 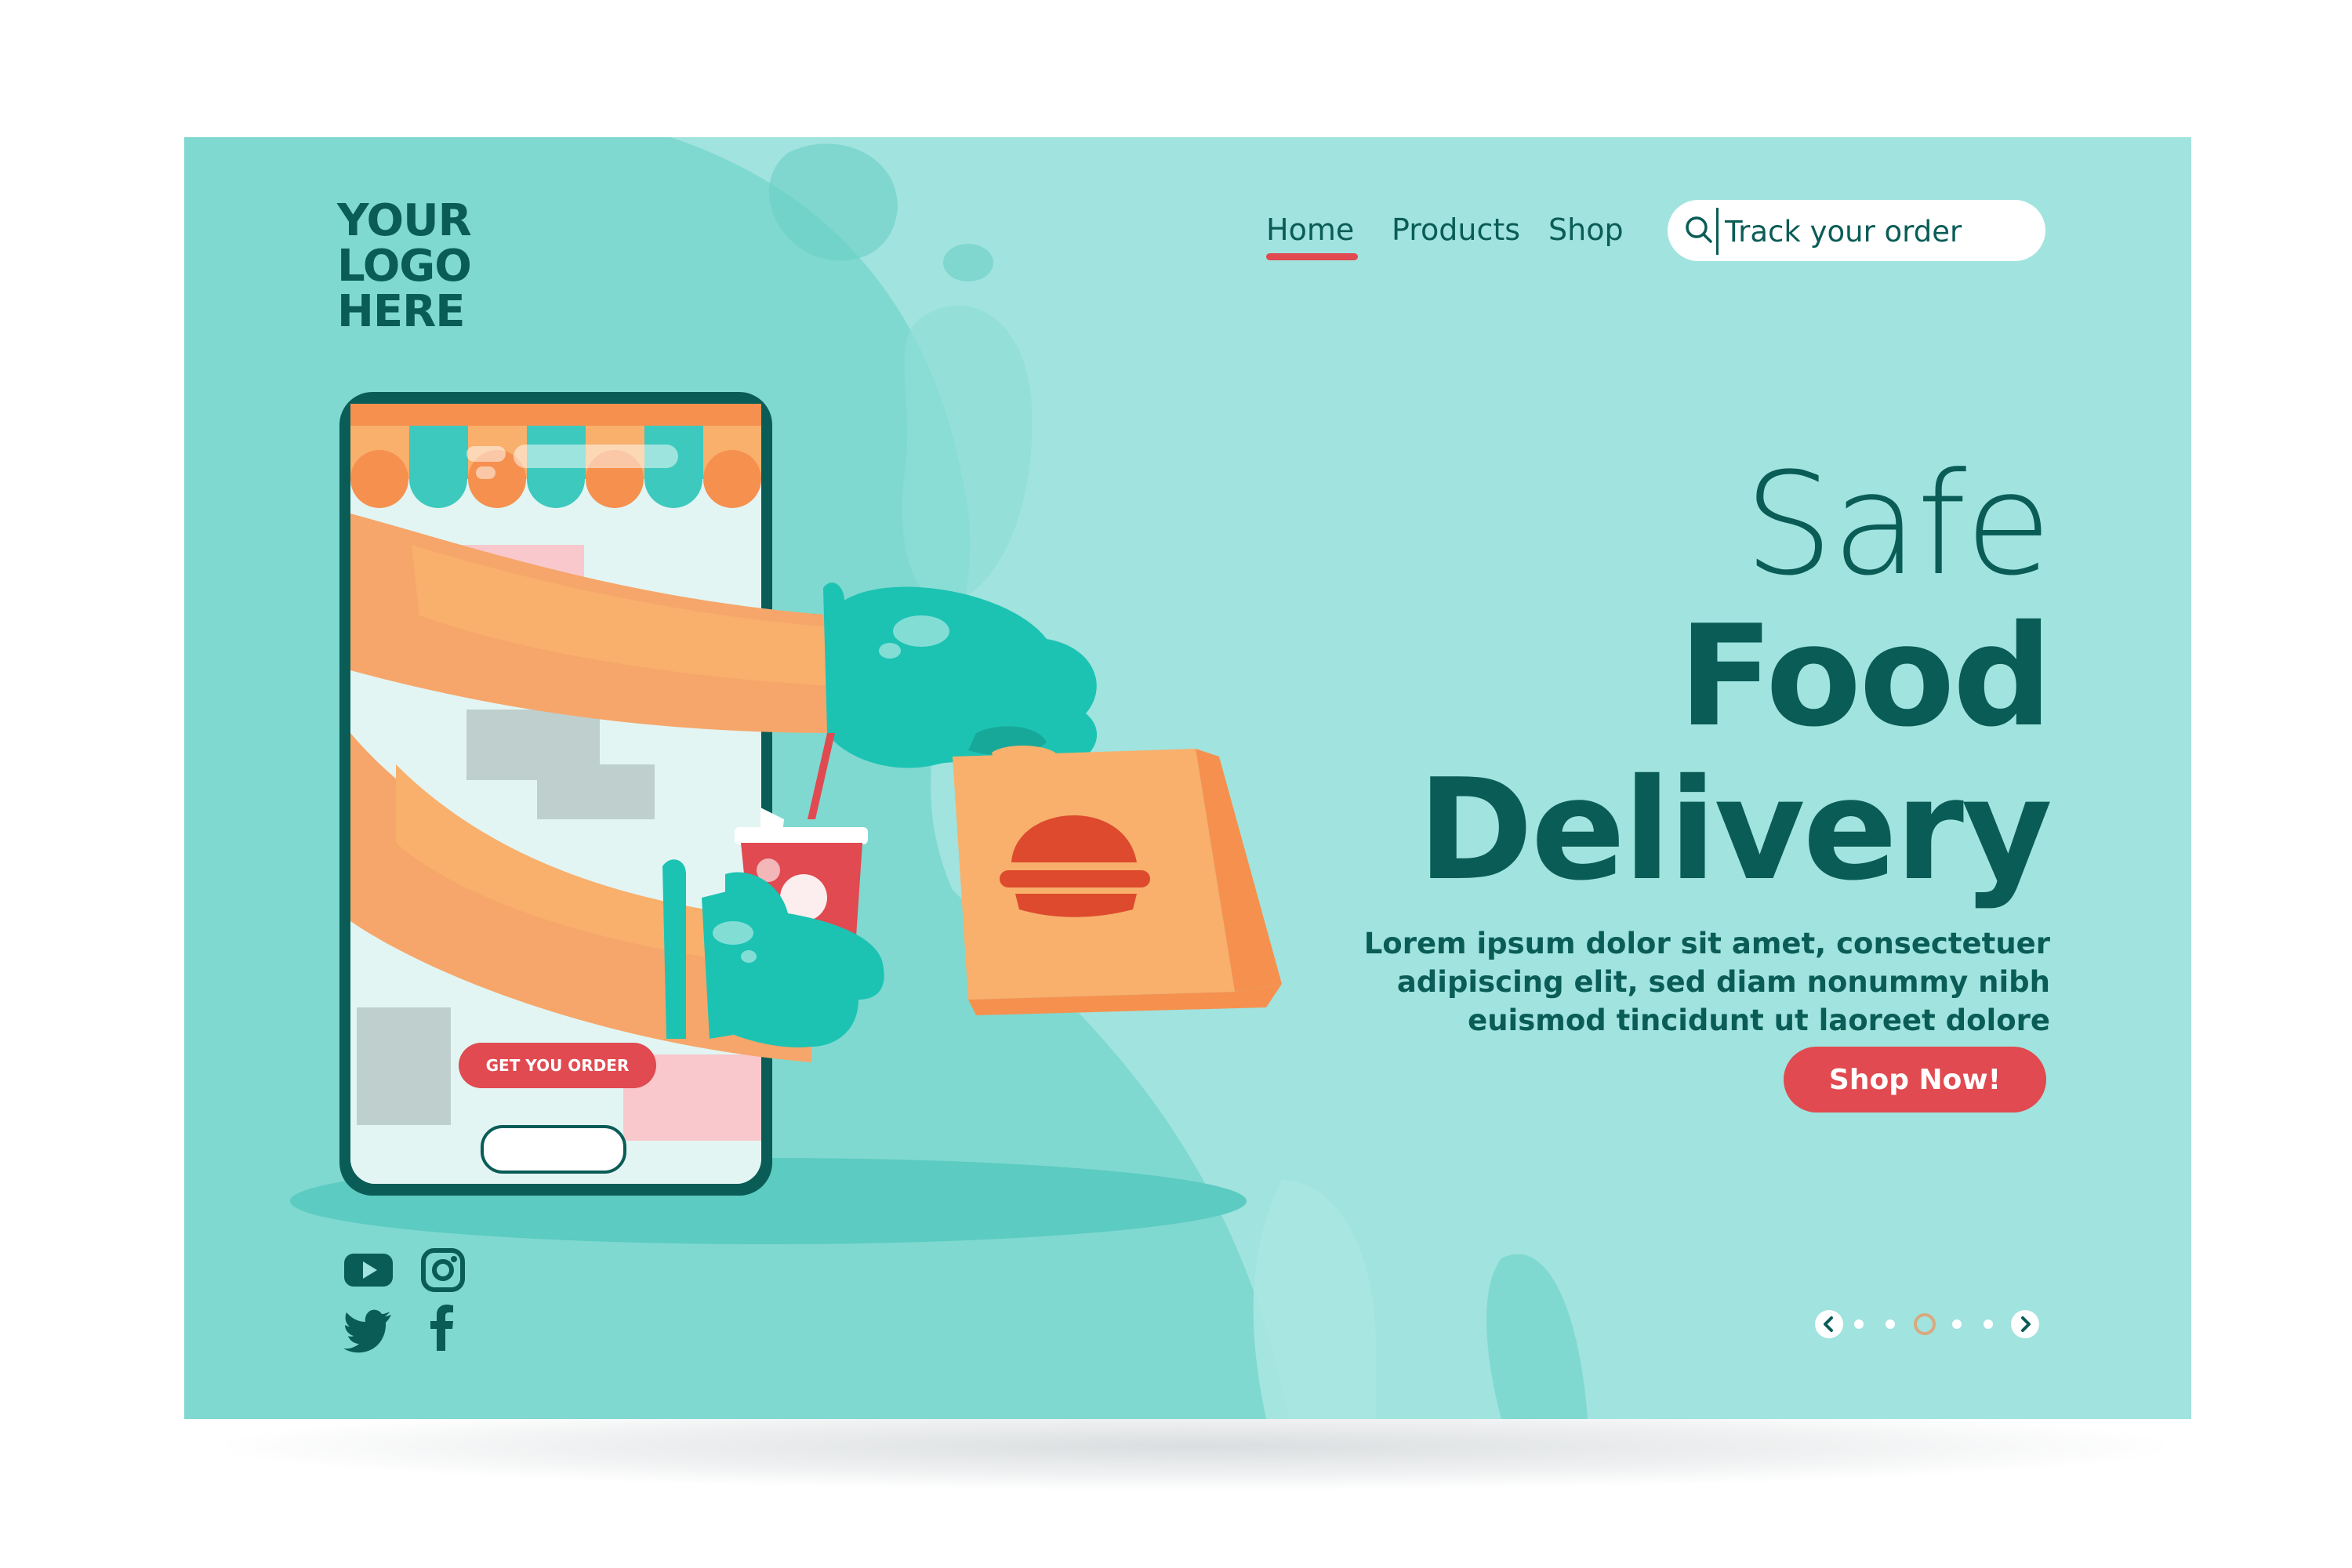 What do you see at coordinates (1866, 676) in the screenshot?
I see `hero-title-food: Food` at bounding box center [1866, 676].